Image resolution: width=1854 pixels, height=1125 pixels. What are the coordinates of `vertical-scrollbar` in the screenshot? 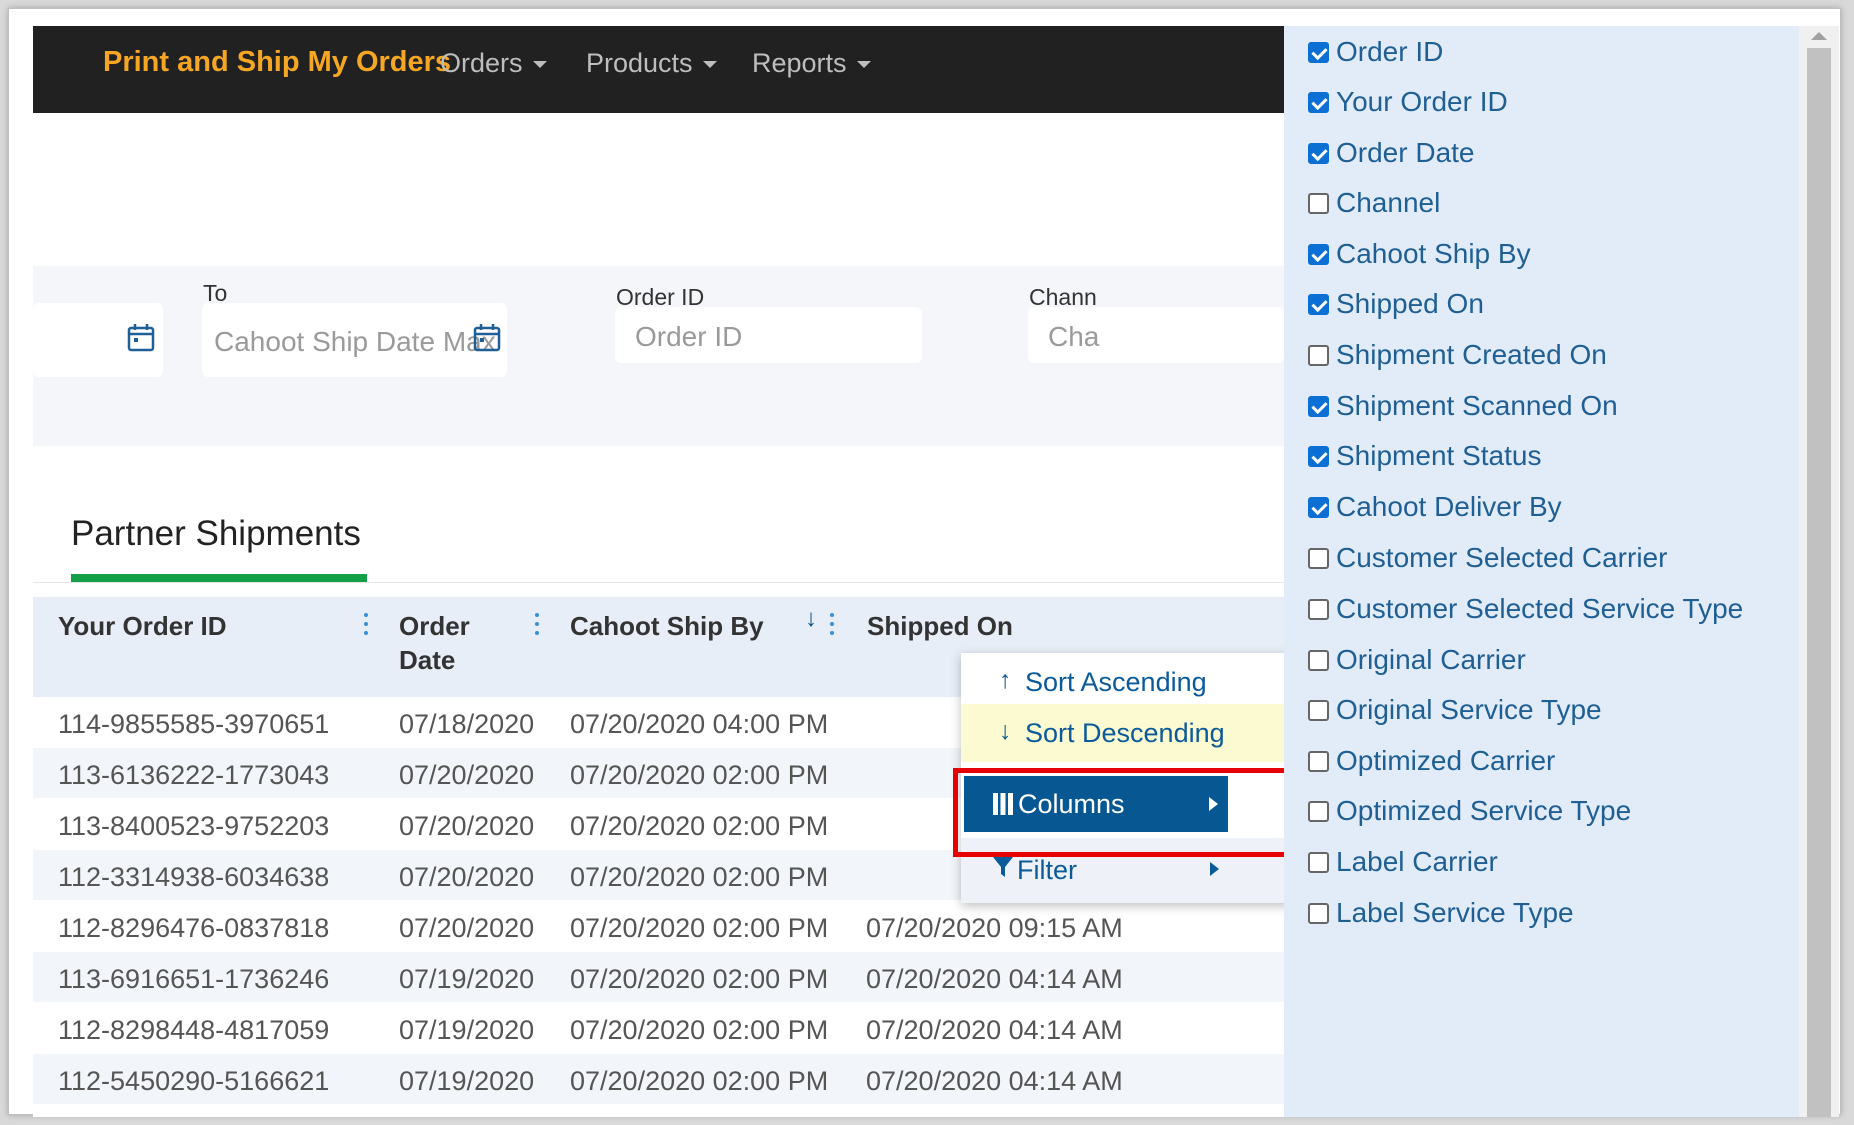 It's located at (1819, 571).